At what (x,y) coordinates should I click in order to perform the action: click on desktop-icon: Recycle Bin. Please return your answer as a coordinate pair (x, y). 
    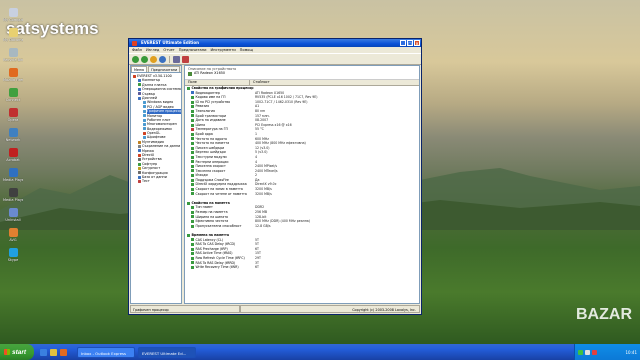
    Looking at the image, I should click on (13, 55).